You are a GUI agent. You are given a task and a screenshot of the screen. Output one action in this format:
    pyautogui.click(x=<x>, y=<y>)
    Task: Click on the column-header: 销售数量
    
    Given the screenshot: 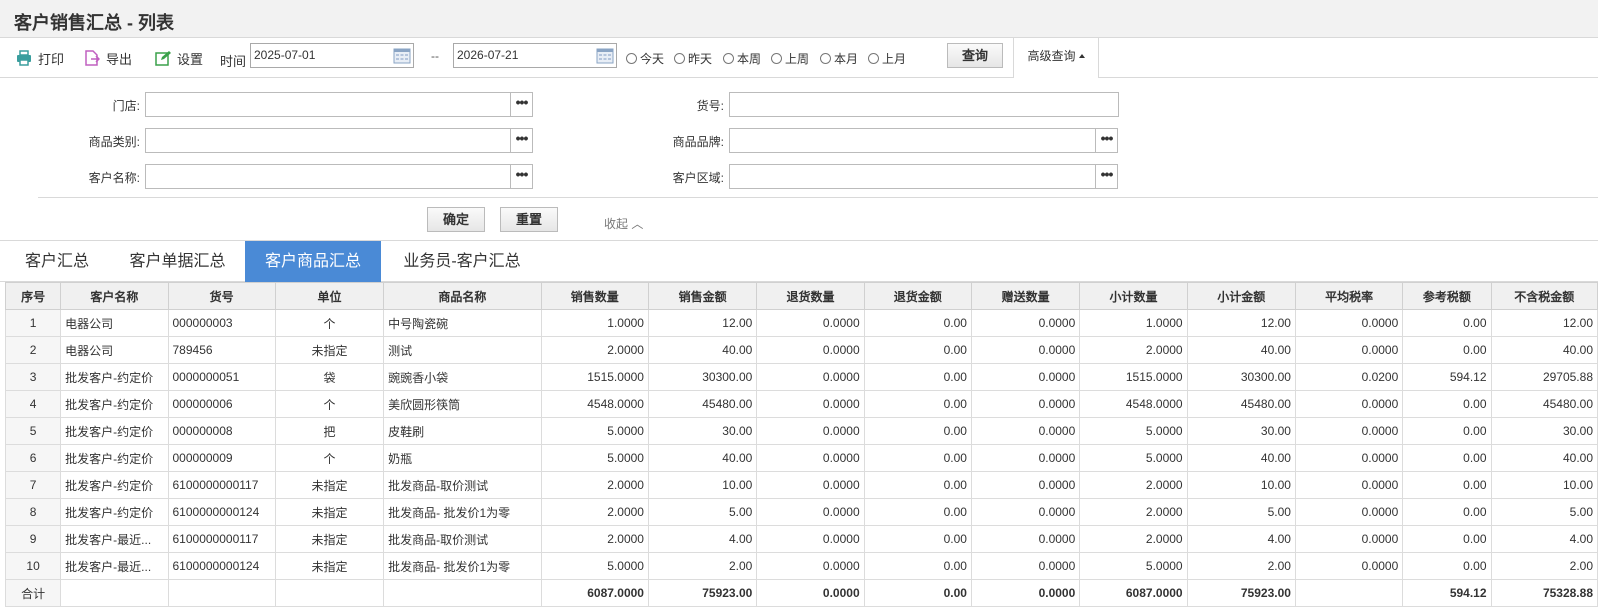 What is the action you would take?
    pyautogui.click(x=594, y=296)
    